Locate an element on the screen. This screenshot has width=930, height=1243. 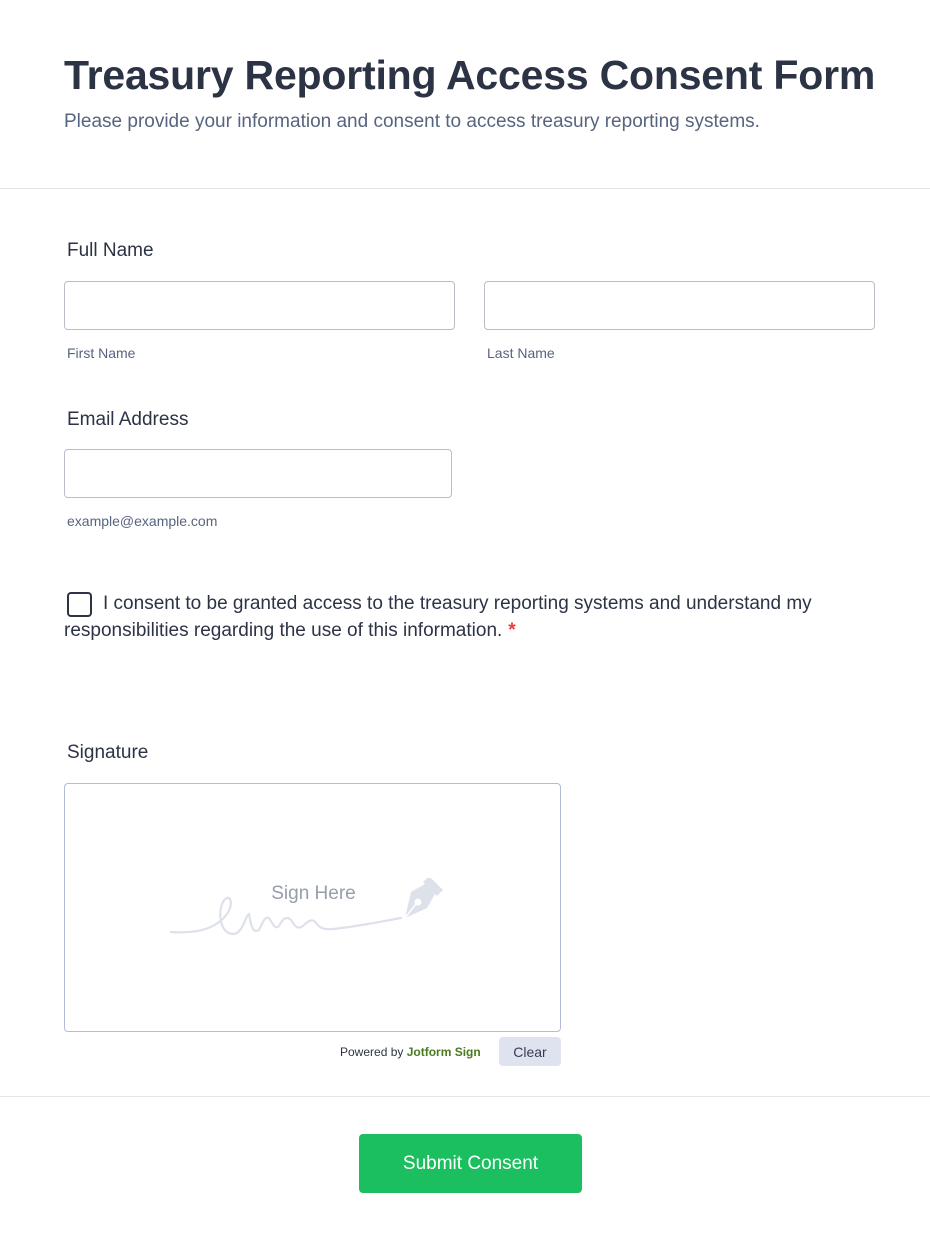
first-name-sublabel: First Name is located at coordinates (101, 353).